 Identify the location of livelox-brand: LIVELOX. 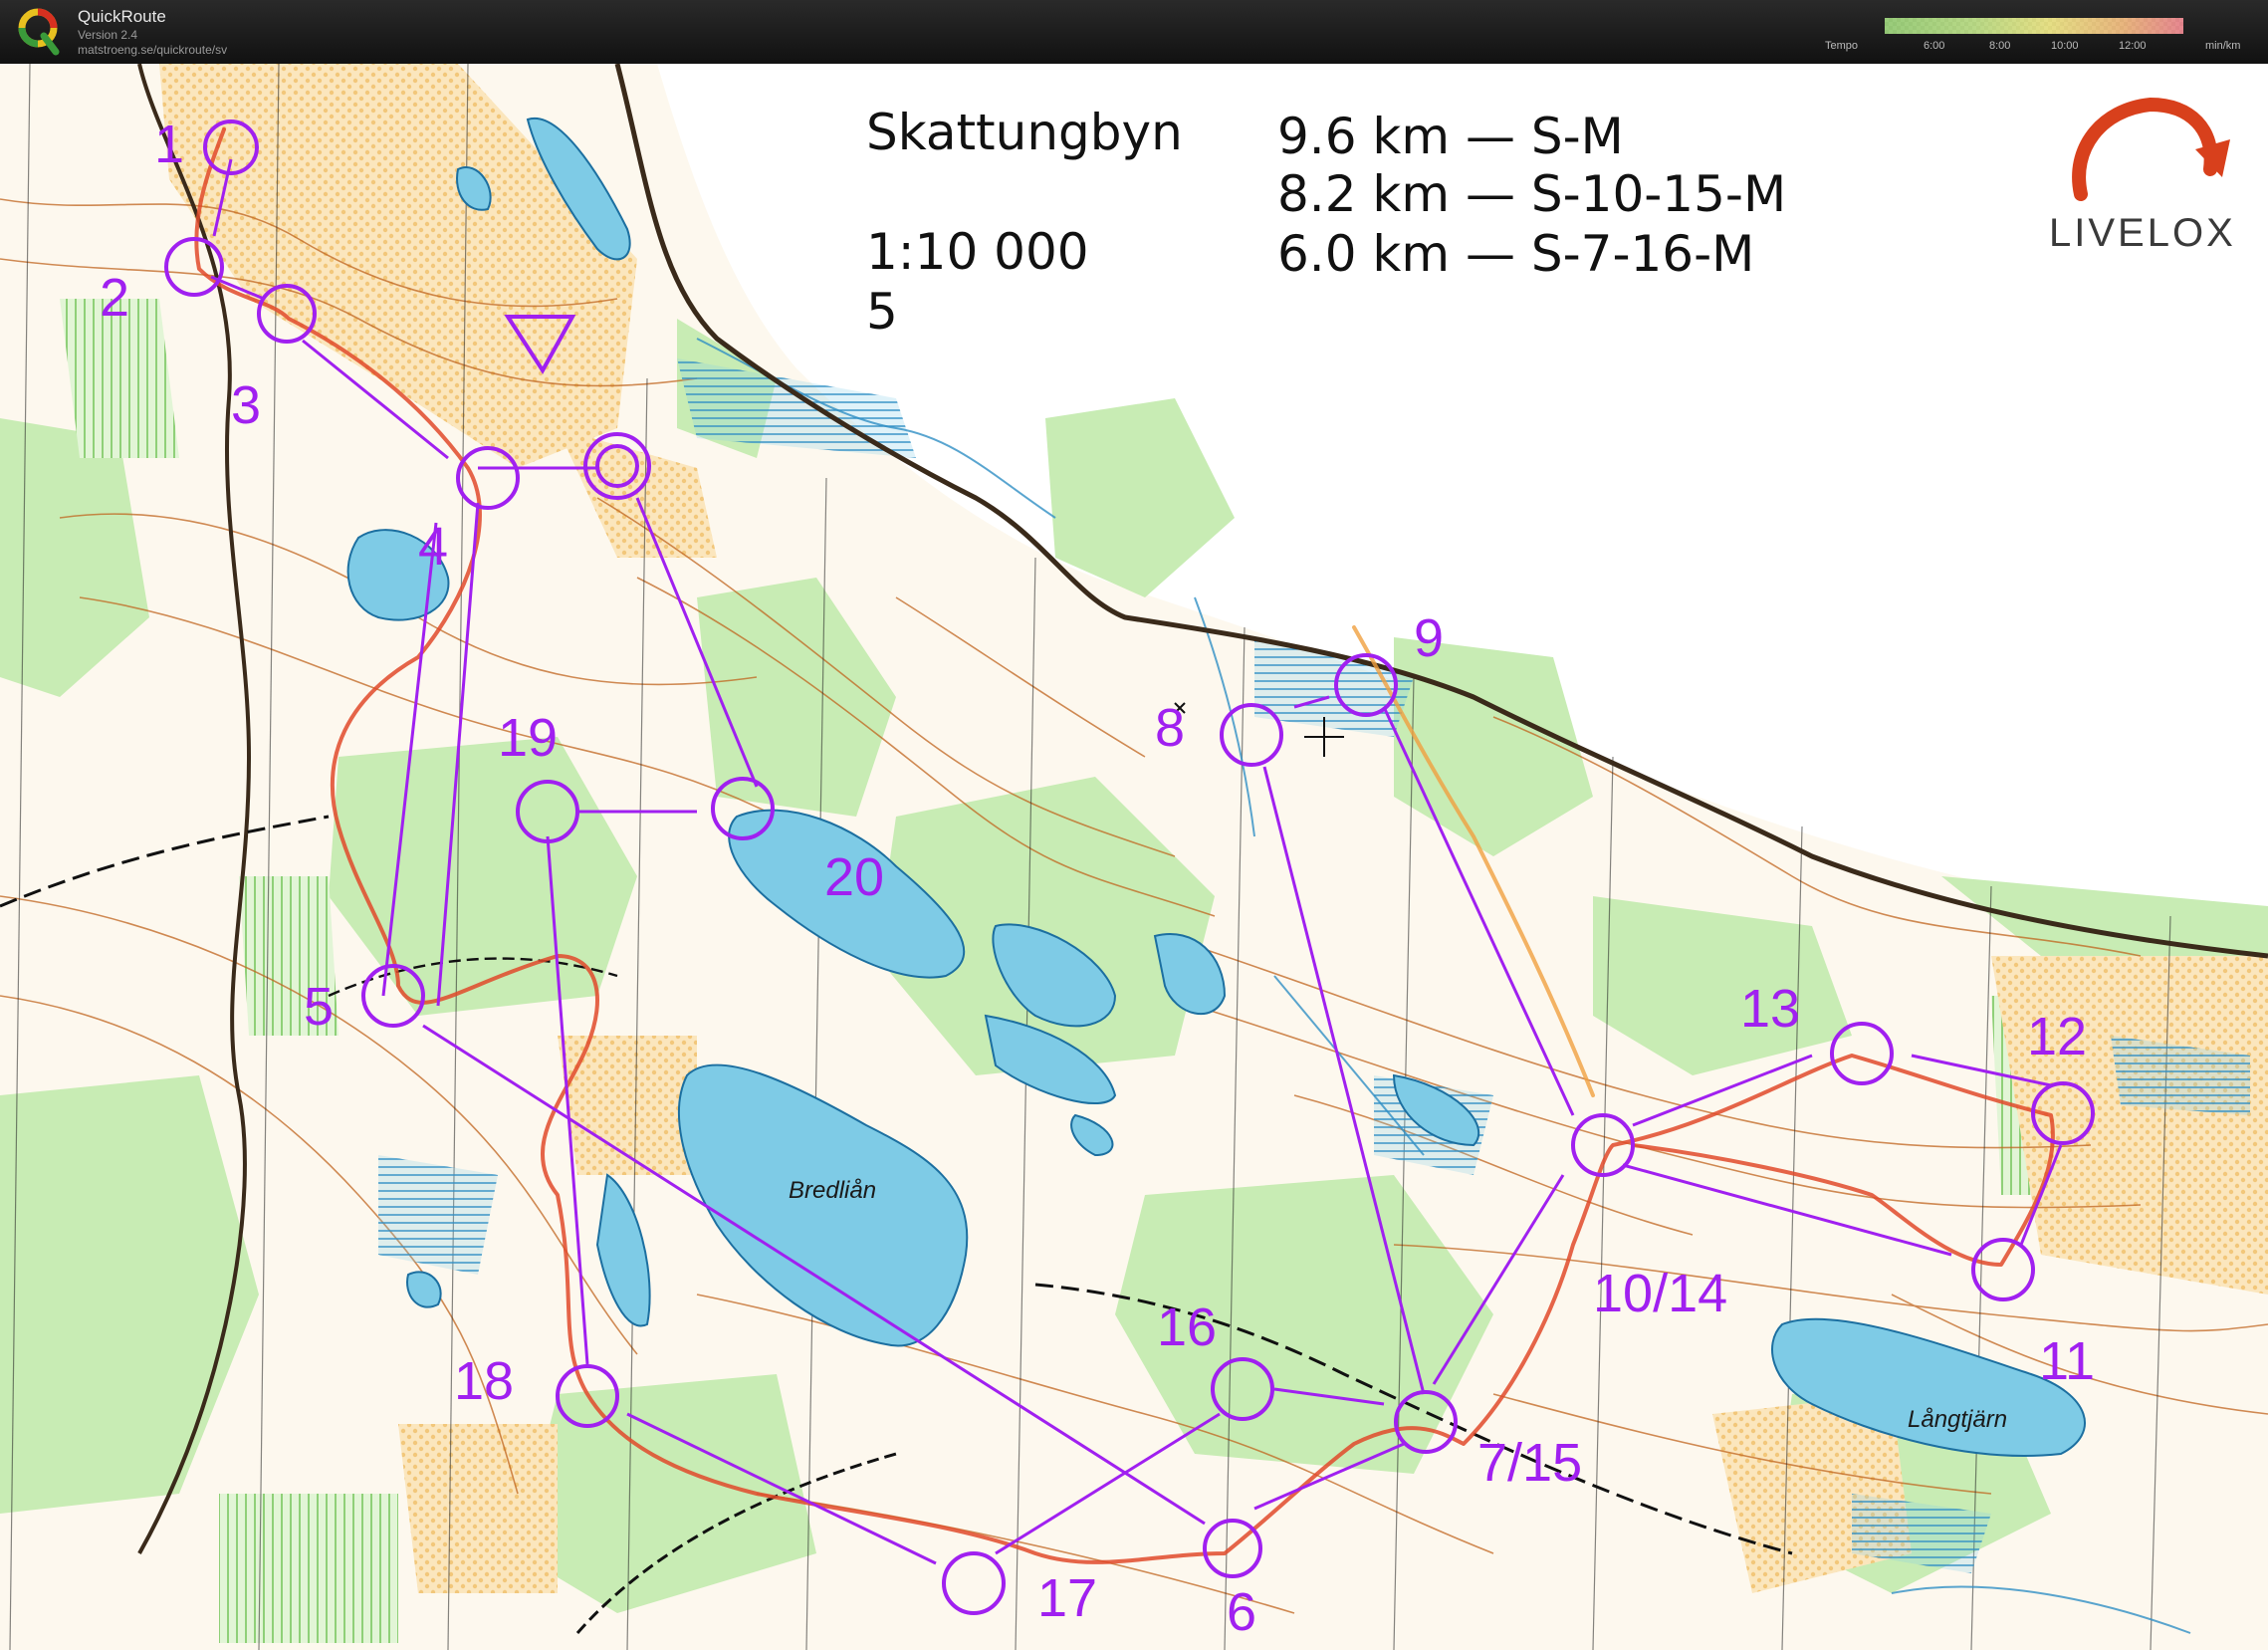
(2142, 233).